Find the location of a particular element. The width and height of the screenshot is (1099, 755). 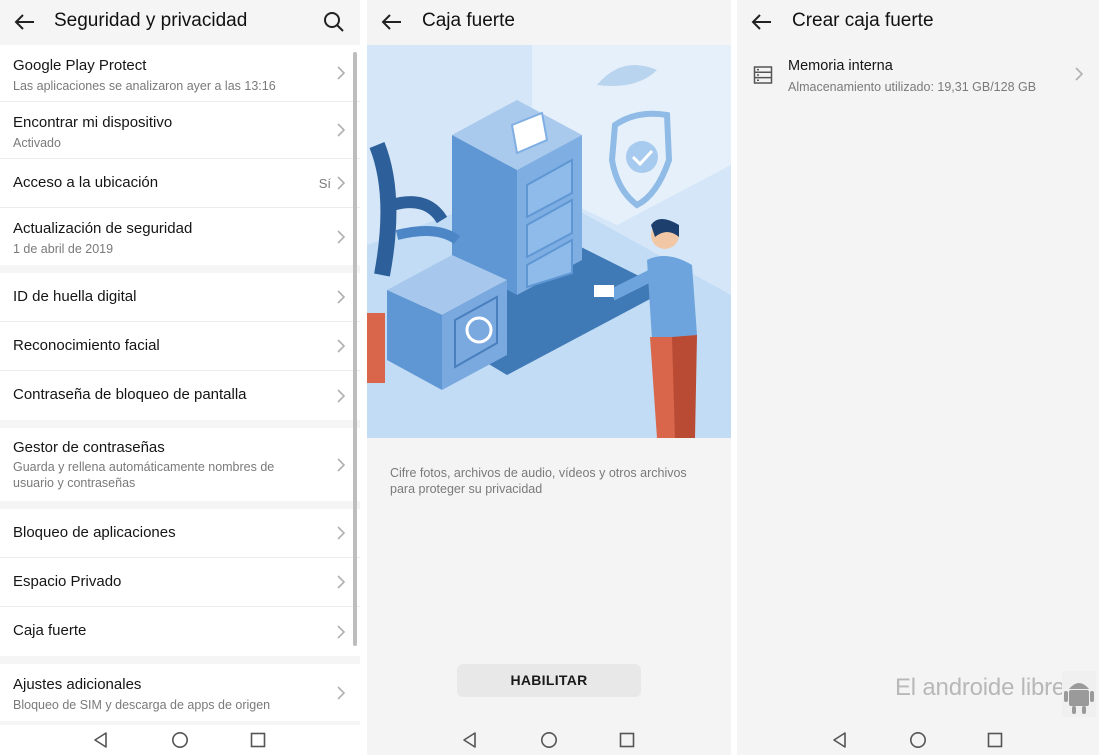

setting-title: Encontrar mi dispositivo is located at coordinates (93, 122).